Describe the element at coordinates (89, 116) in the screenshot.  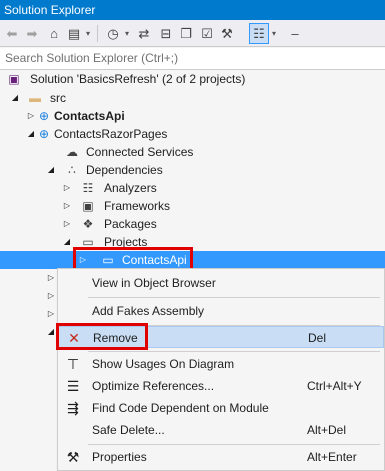
I see `contactsapi-label: ContactsApi` at that location.